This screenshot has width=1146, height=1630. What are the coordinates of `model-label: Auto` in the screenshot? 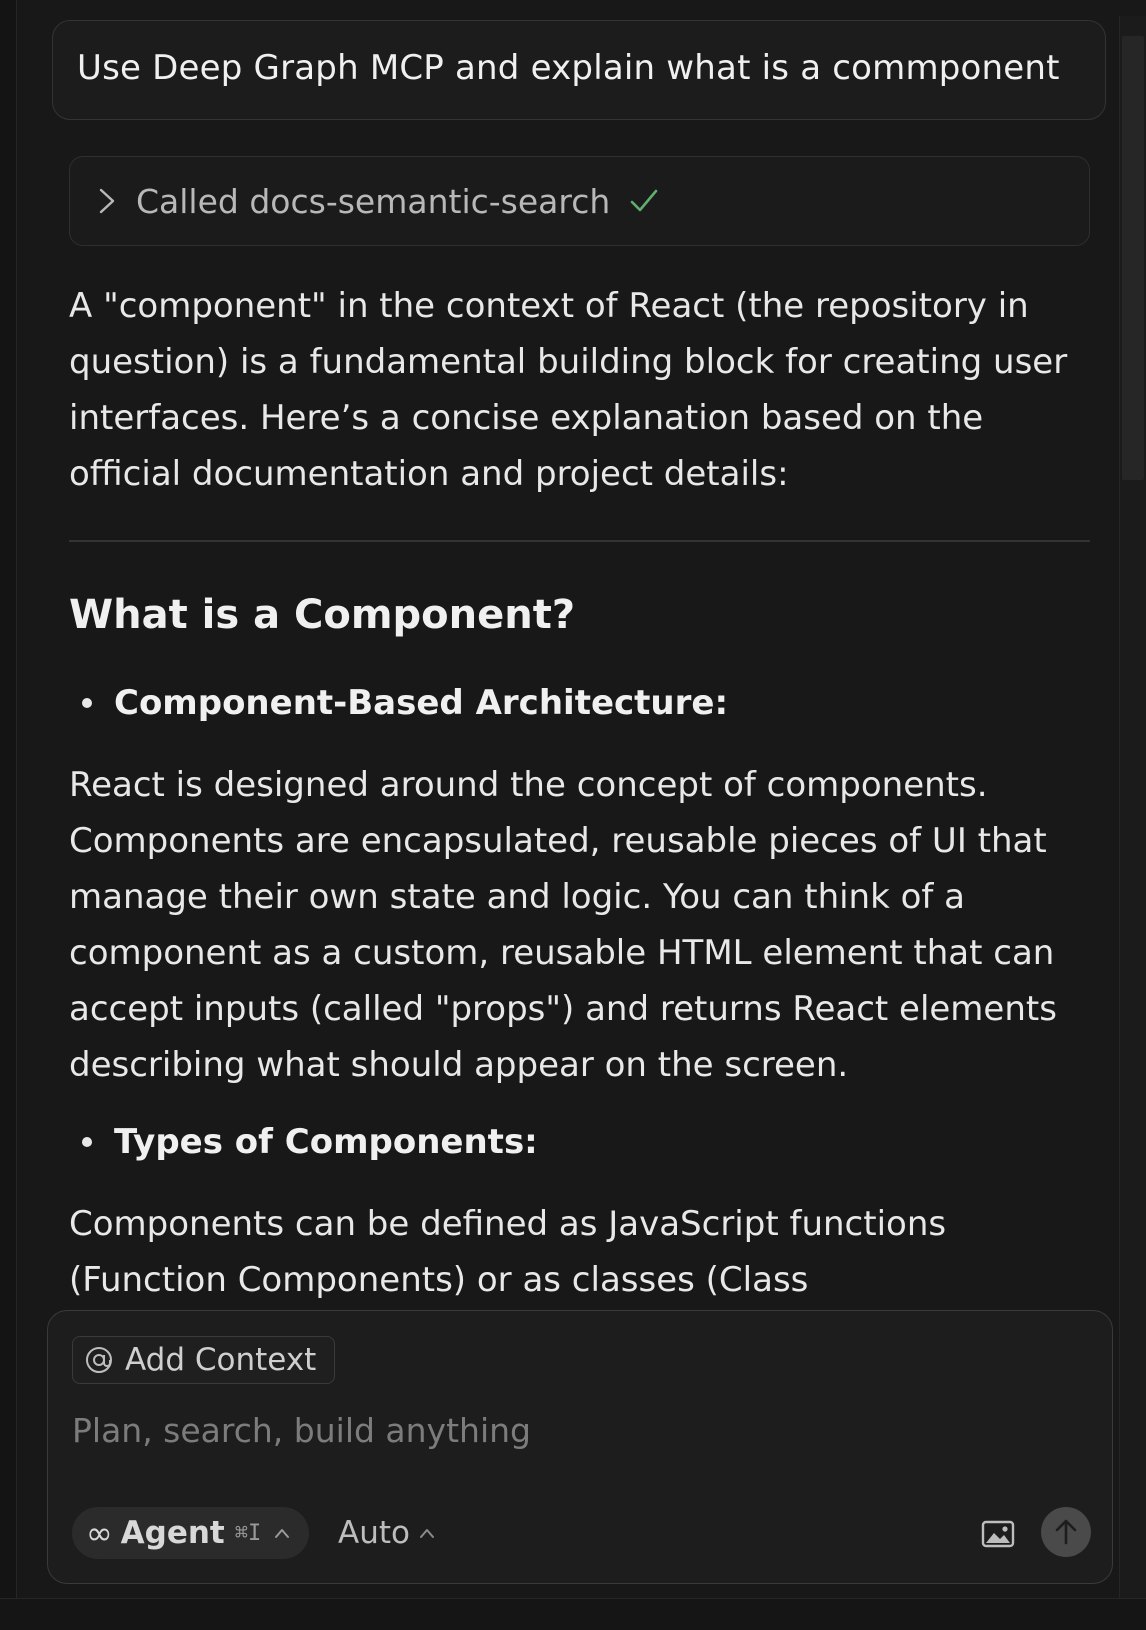 It's located at (374, 1533).